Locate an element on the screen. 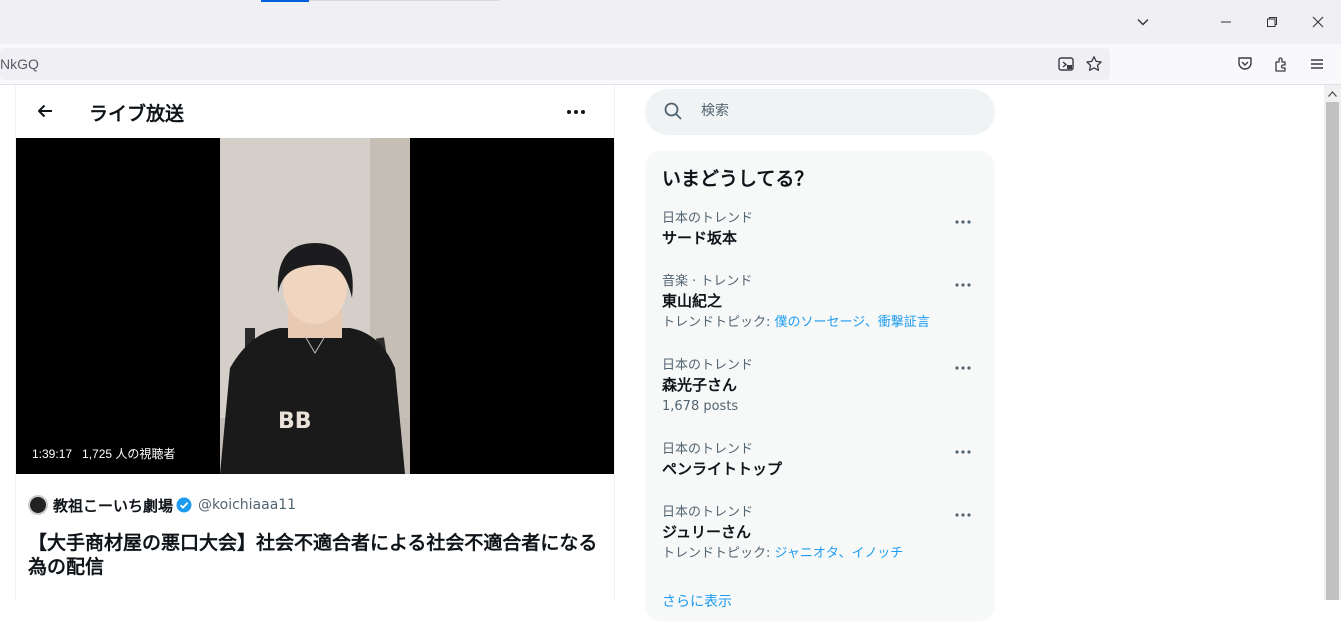 Image resolution: width=1341 pixels, height=621 pixels. browser-tab-bar is located at coordinates (670, 22).